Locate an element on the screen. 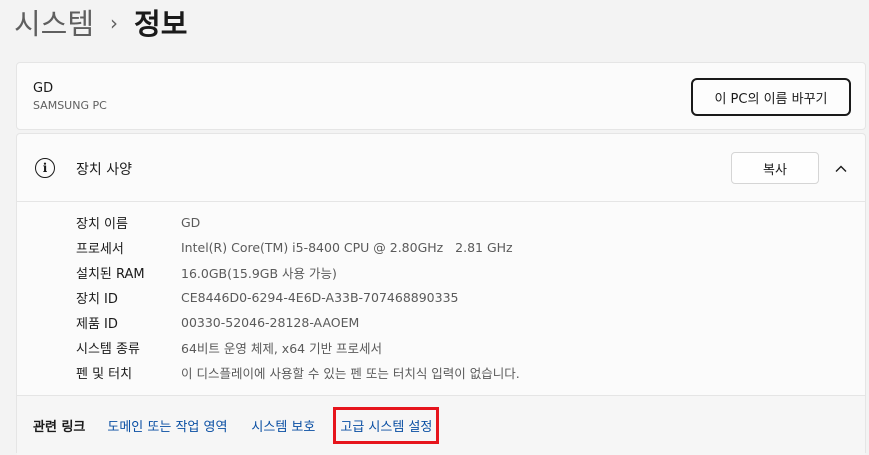  spec-value: 16.0GB(15.9GB 사용 가능) is located at coordinates (259, 273).